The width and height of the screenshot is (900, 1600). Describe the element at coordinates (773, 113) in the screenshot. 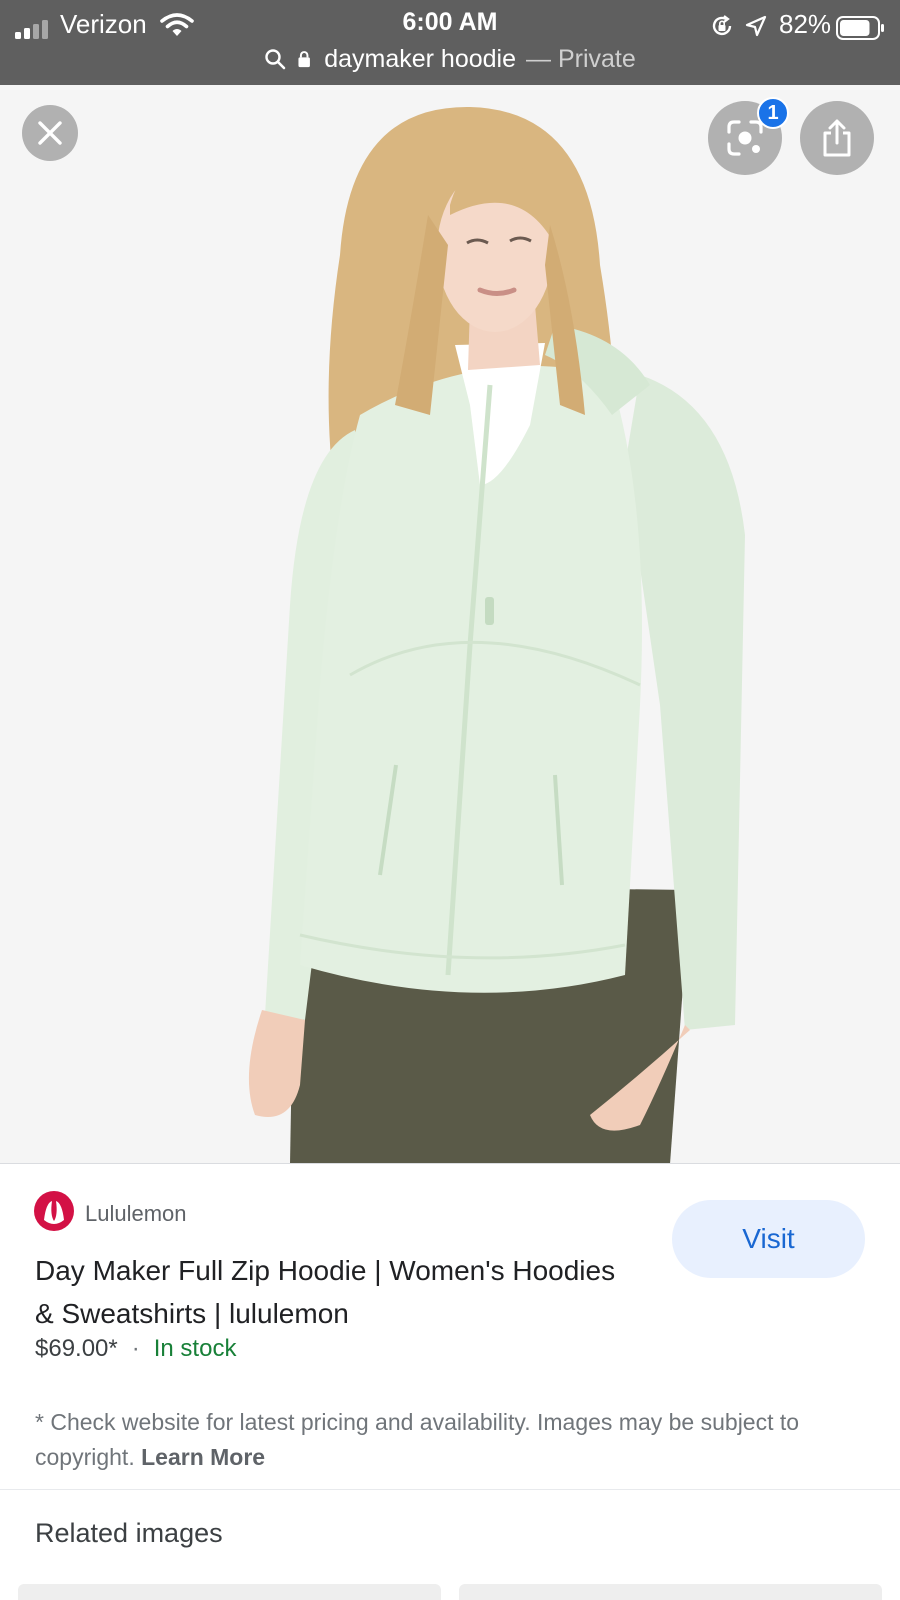

I see `lens-count-badge: 1` at that location.